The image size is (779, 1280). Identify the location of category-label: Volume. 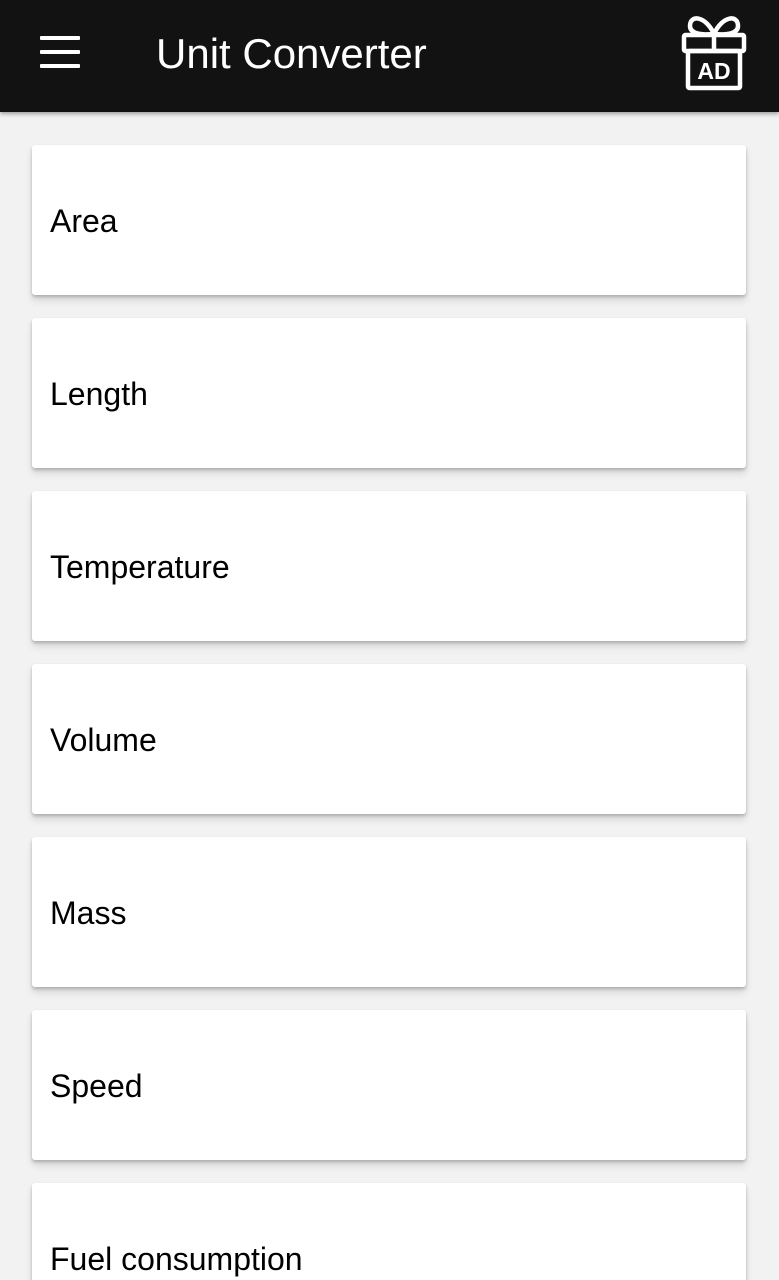
(103, 740).